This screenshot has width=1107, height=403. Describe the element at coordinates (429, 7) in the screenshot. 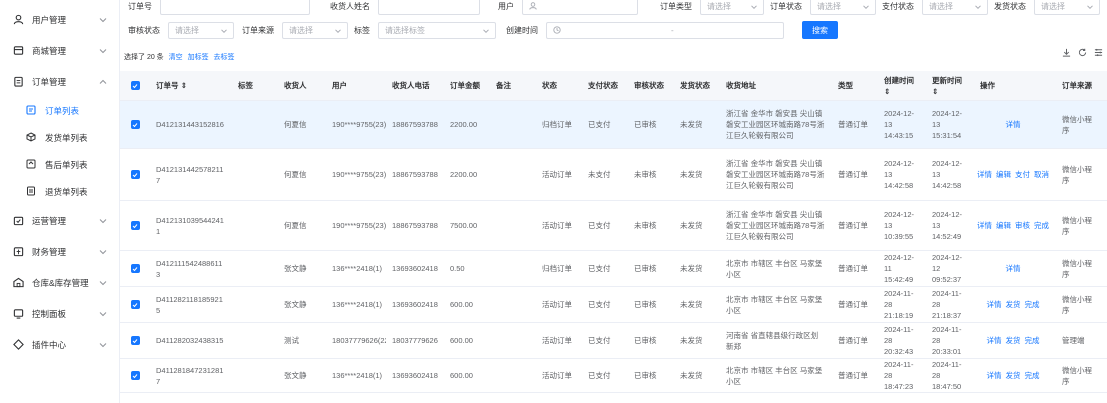

I see `receiver-input` at that location.